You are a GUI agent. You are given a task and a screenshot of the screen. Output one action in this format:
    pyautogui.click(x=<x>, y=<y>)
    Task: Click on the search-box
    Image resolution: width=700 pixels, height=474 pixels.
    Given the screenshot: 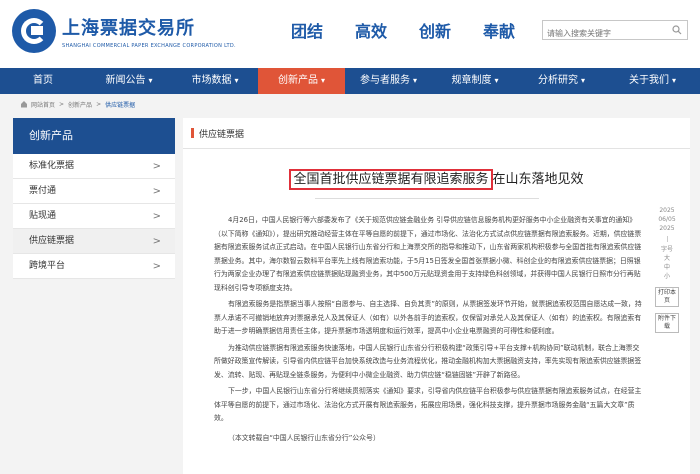 What is the action you would take?
    pyautogui.click(x=615, y=31)
    